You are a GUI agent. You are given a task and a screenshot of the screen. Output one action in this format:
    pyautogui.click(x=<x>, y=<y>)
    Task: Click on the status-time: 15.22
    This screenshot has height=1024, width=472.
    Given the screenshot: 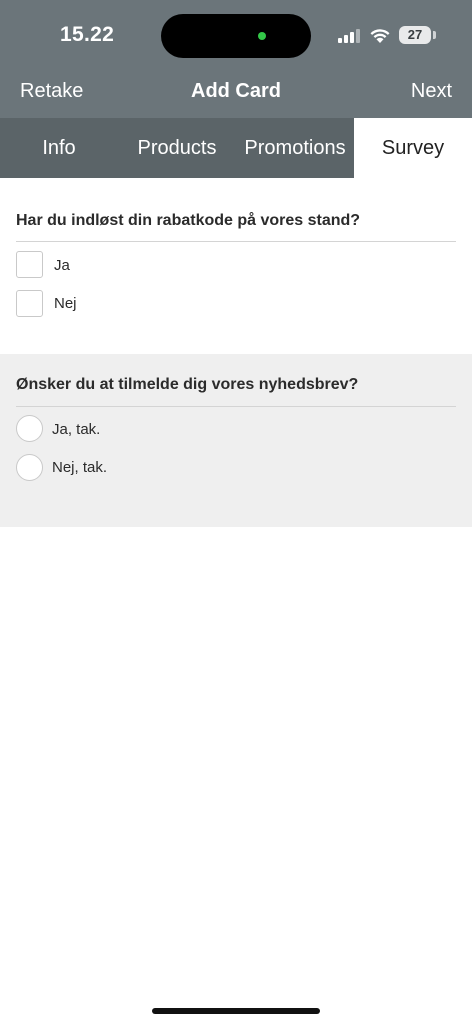 What is the action you would take?
    pyautogui.click(x=87, y=34)
    